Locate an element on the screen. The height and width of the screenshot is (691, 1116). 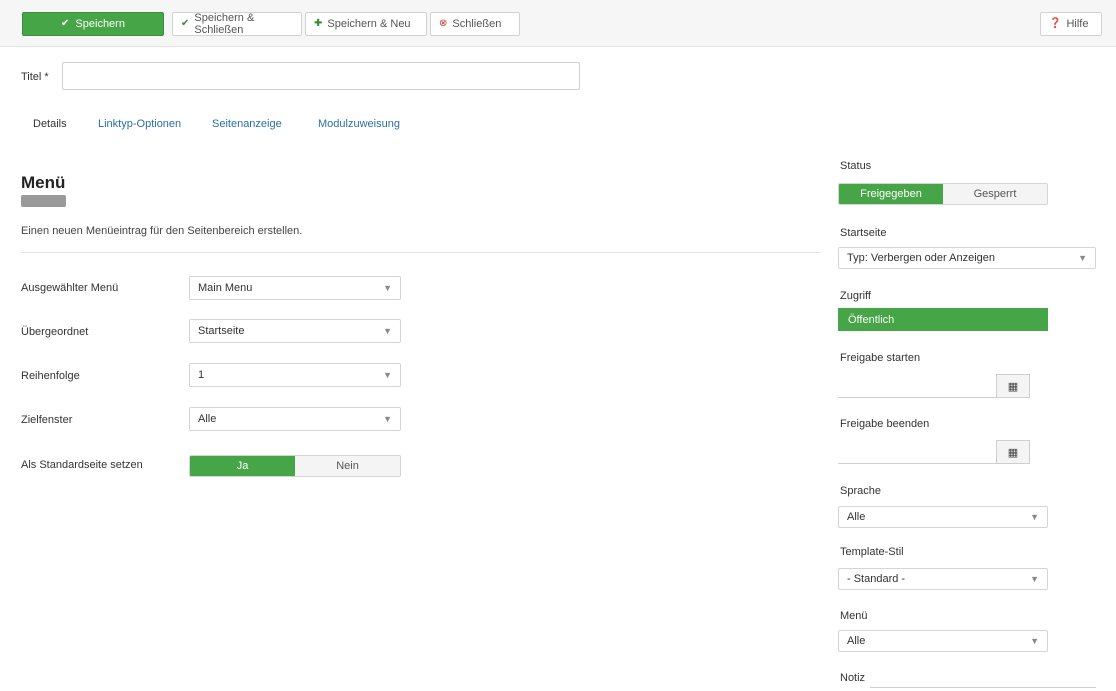
close-icon: ⊗ is located at coordinates (443, 23).